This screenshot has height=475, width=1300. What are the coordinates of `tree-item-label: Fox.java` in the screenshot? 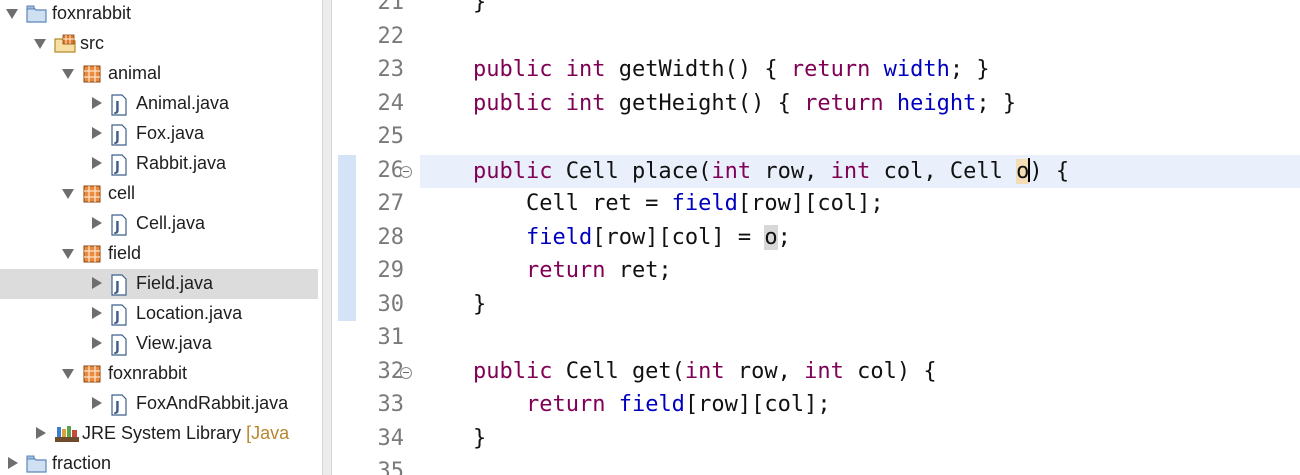 It's located at (170, 133).